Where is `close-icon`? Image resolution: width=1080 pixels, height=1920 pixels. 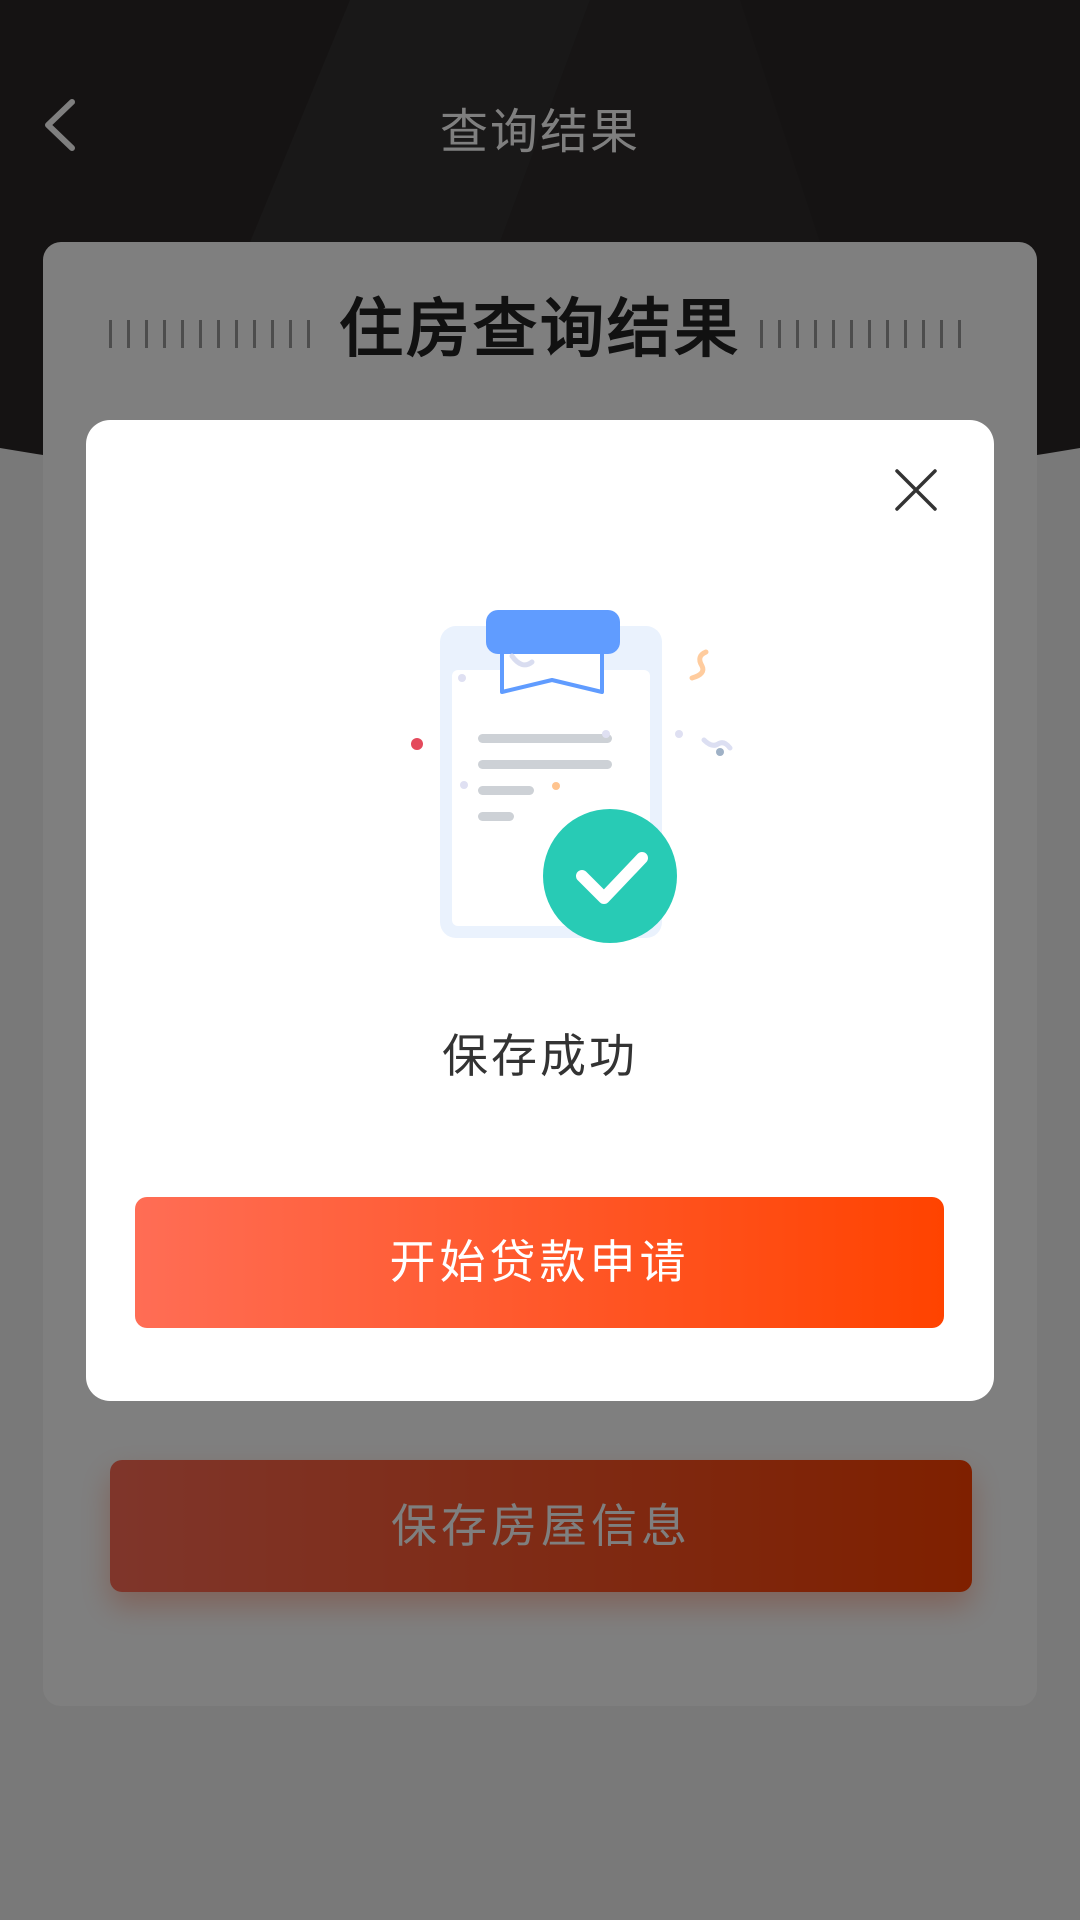 close-icon is located at coordinates (916, 490).